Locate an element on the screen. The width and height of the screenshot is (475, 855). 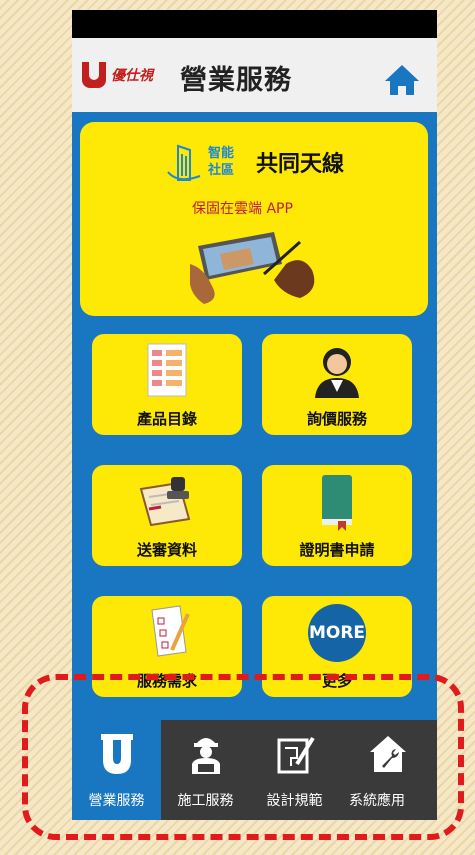
tile-label: 產品目錄 is located at coordinates (166, 419).